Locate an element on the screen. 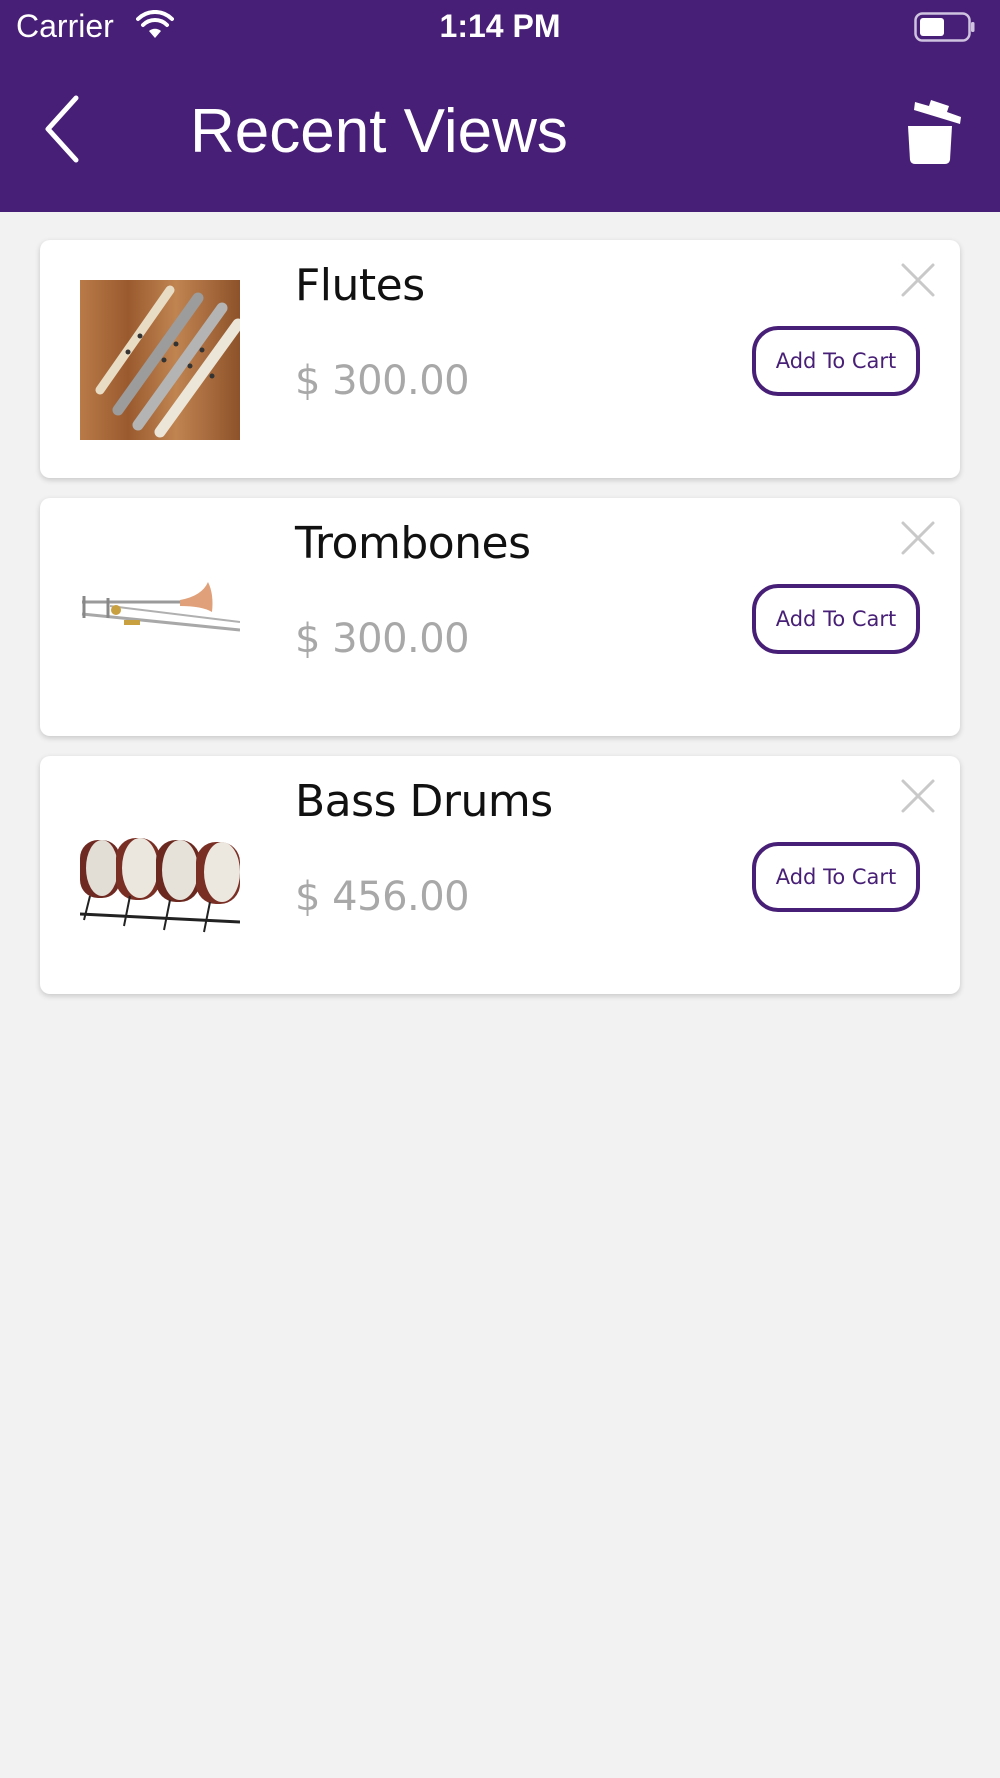 The height and width of the screenshot is (1778, 1000). list-item: Bass Drums $ 456.00 Add To Cart is located at coordinates (500, 875).